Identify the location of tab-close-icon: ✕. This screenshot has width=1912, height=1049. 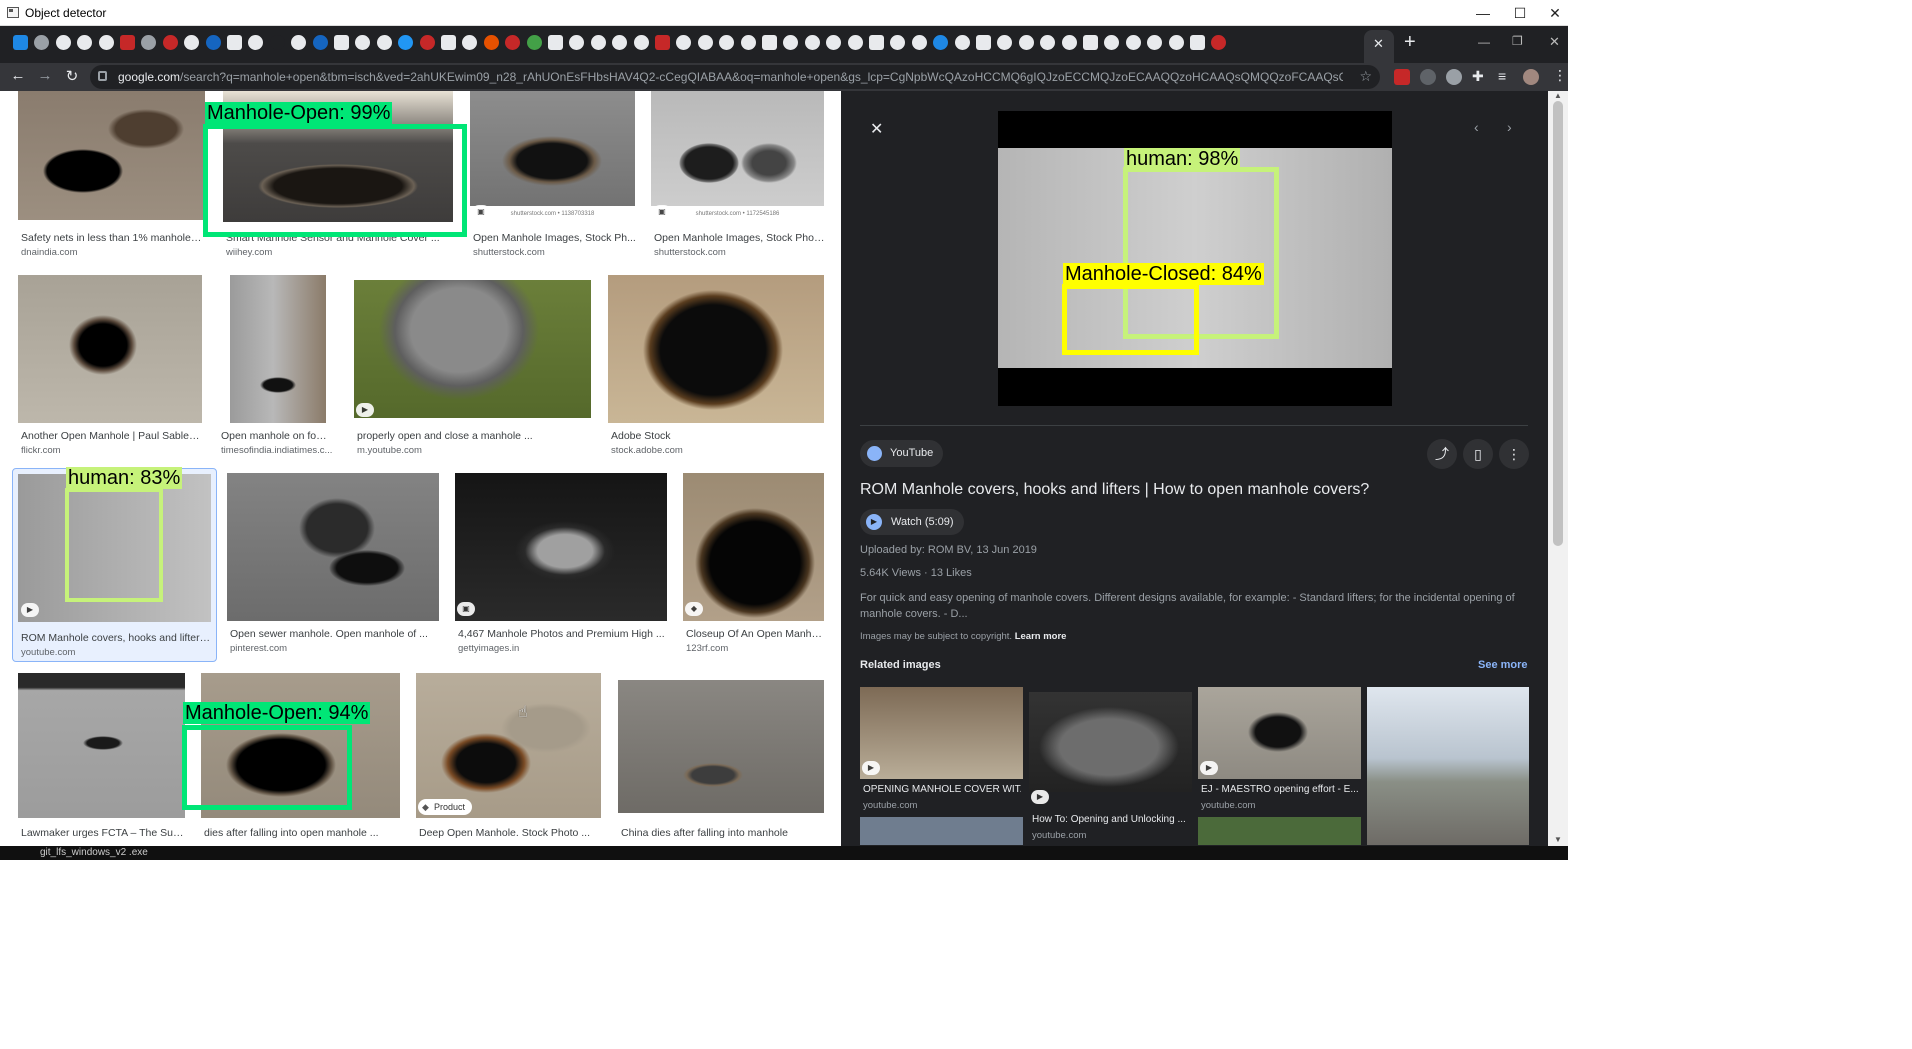
(1378, 44).